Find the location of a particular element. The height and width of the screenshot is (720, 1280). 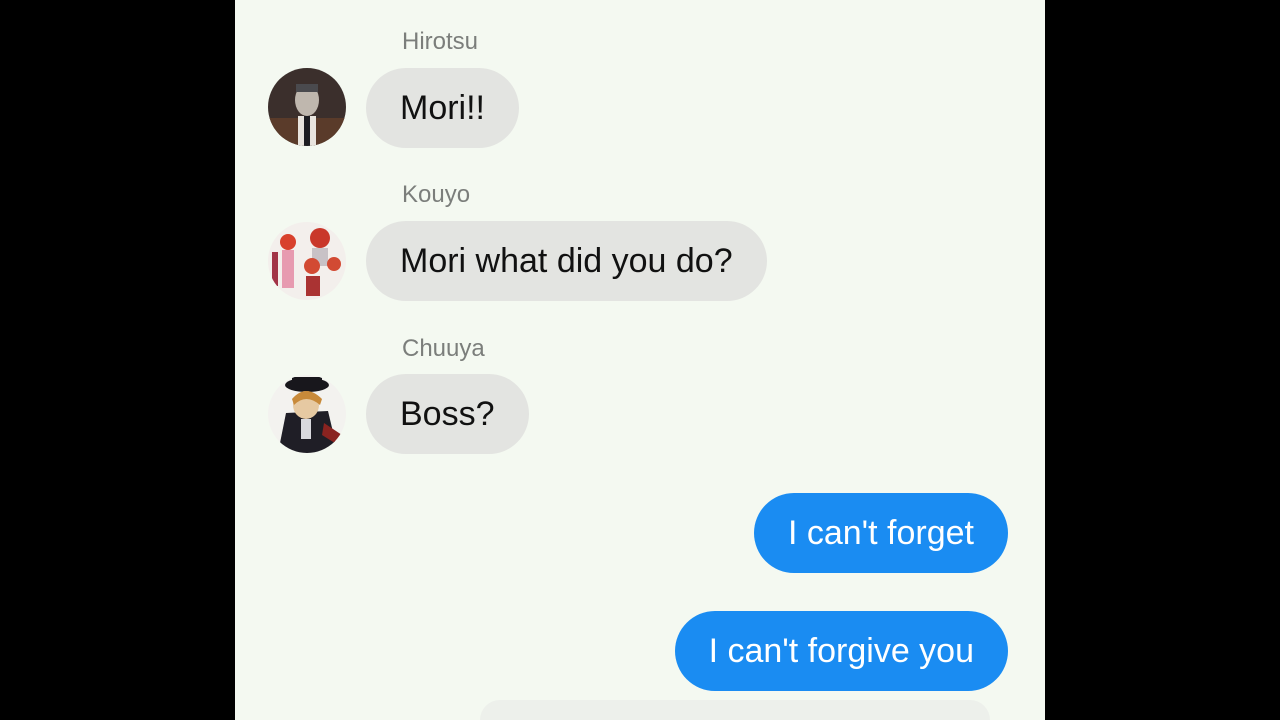

hirotsu-avatar-icon is located at coordinates (307, 107).